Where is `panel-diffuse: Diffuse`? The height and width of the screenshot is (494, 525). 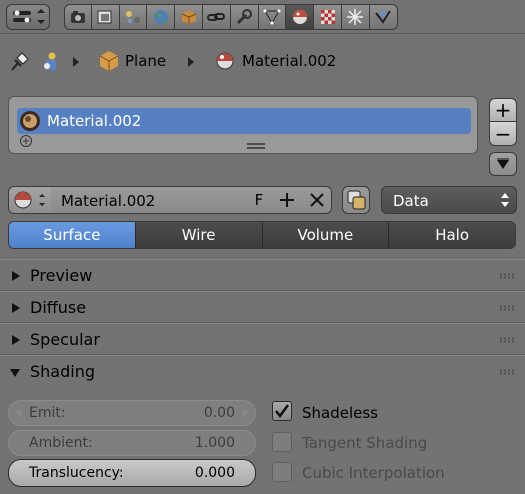 panel-diffuse: Diffuse is located at coordinates (262, 307).